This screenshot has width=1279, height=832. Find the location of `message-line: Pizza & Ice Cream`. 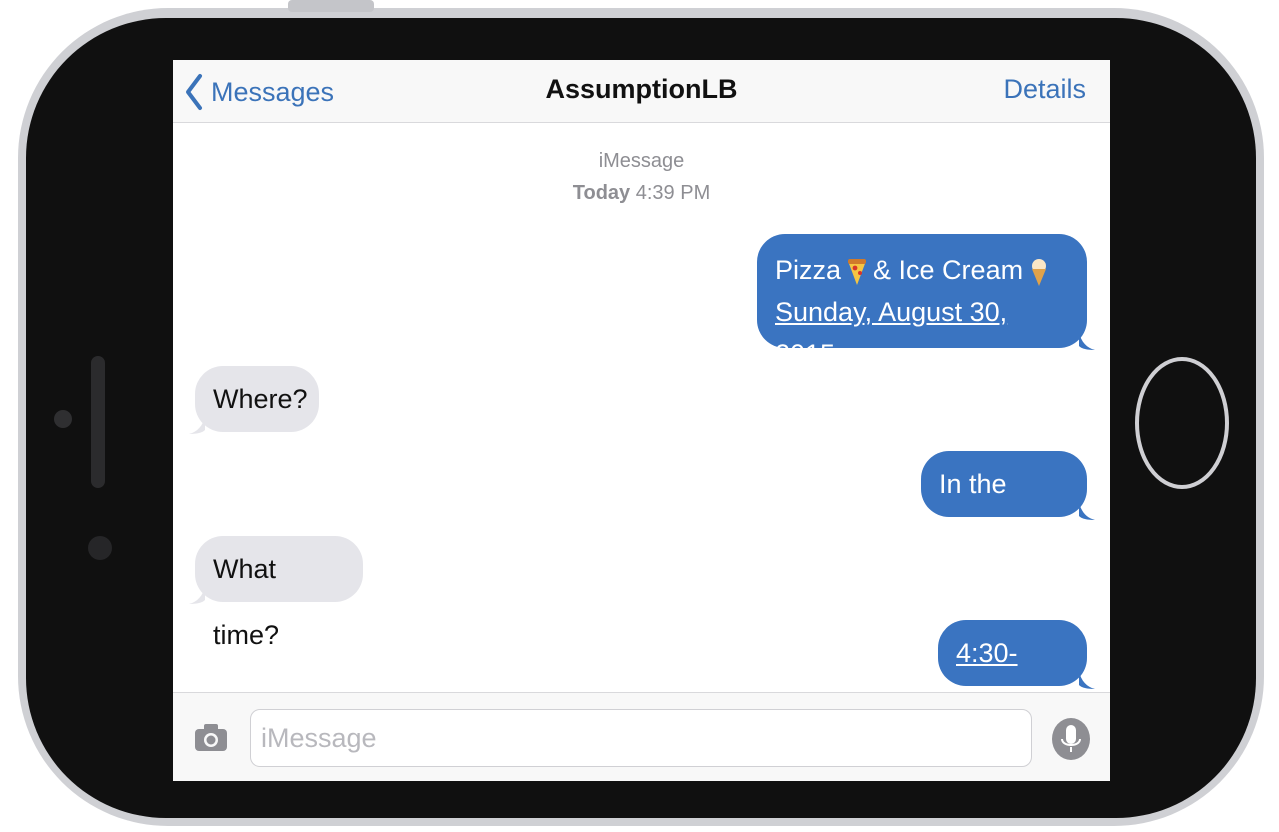

message-line: Pizza & Ice Cream is located at coordinates (922, 270).